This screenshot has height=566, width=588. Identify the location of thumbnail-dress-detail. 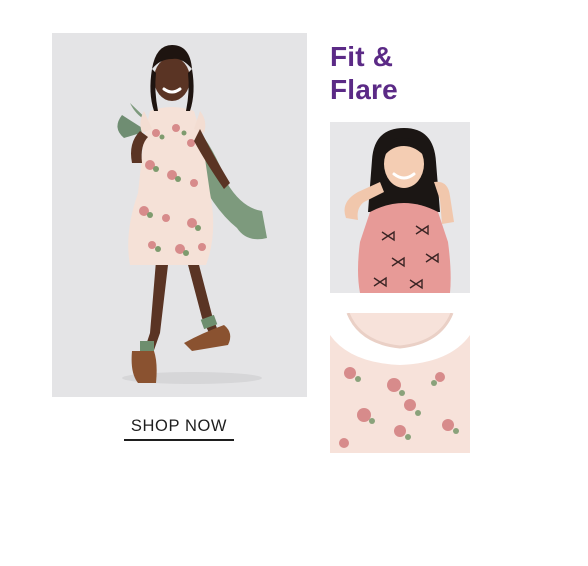
(400, 383).